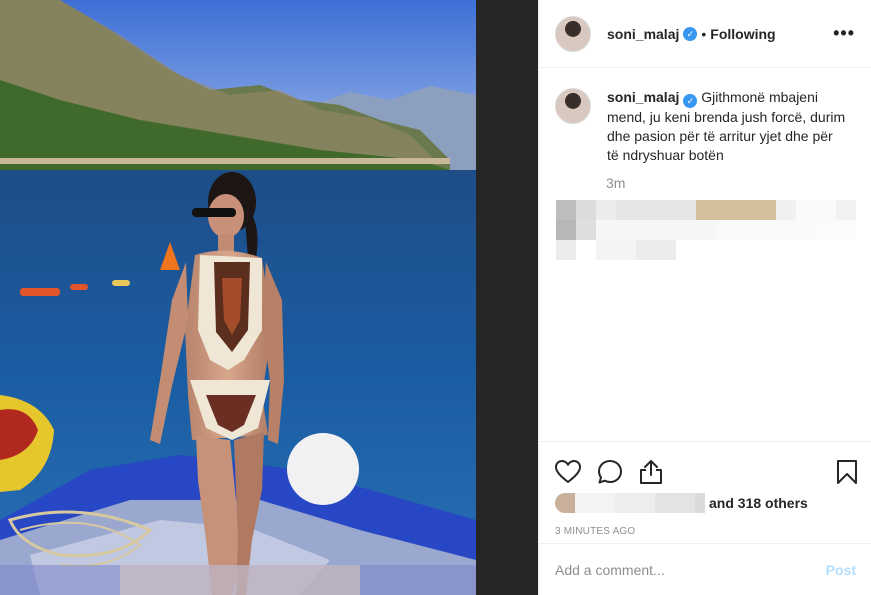  Describe the element at coordinates (507, 297) in the screenshot. I see `photo-gutter` at that location.